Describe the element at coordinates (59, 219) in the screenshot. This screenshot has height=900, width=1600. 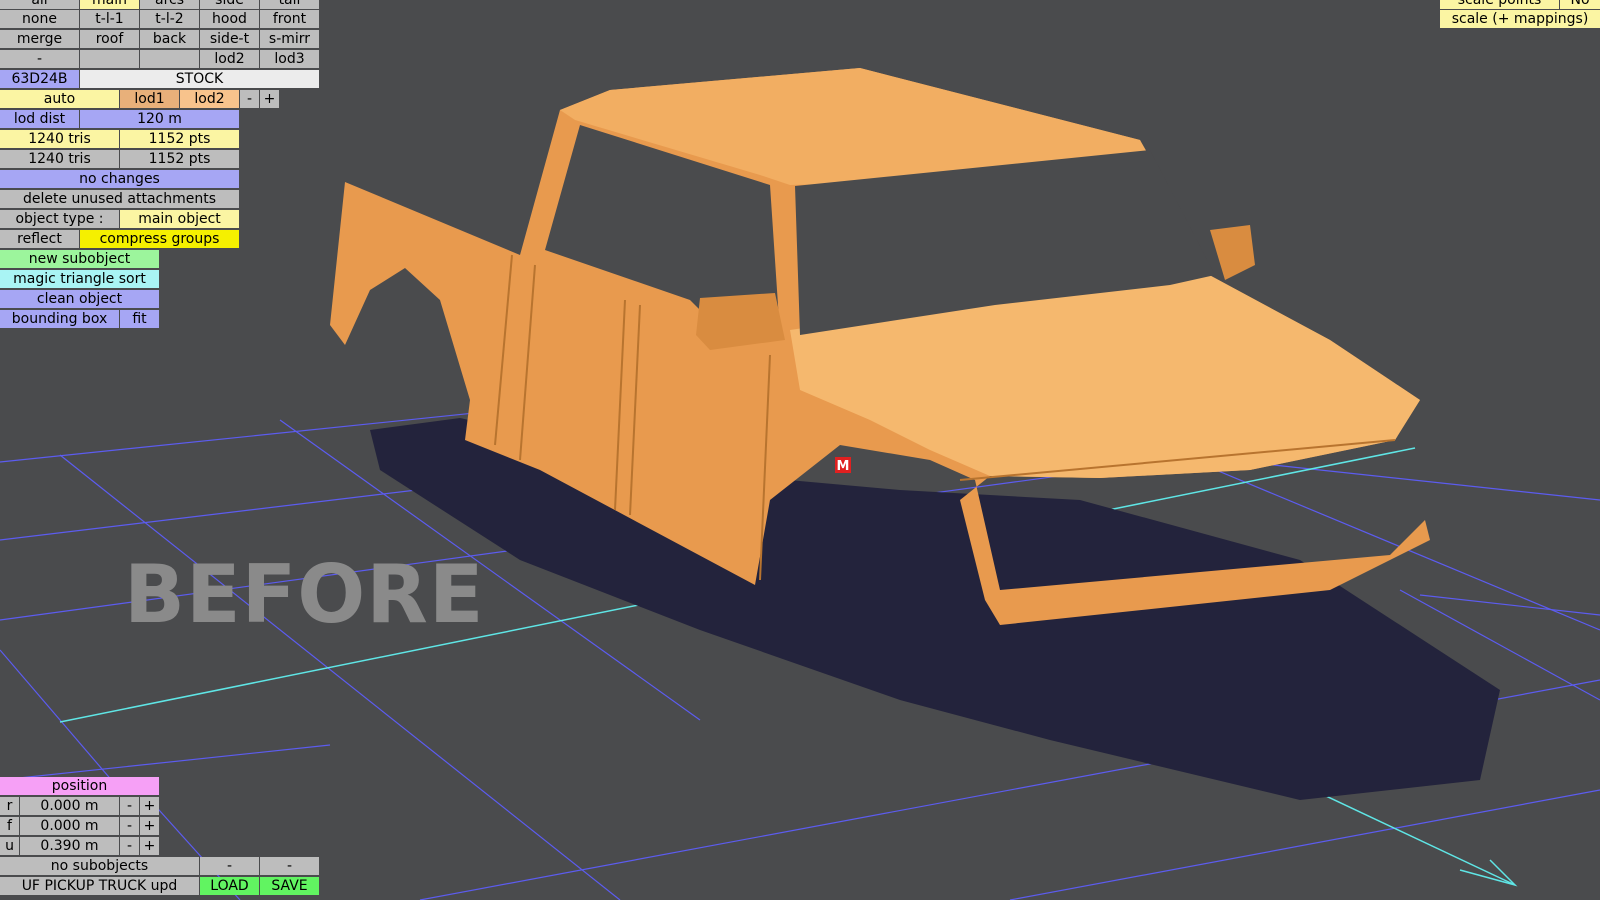
I see `object-type-label: object type :` at that location.